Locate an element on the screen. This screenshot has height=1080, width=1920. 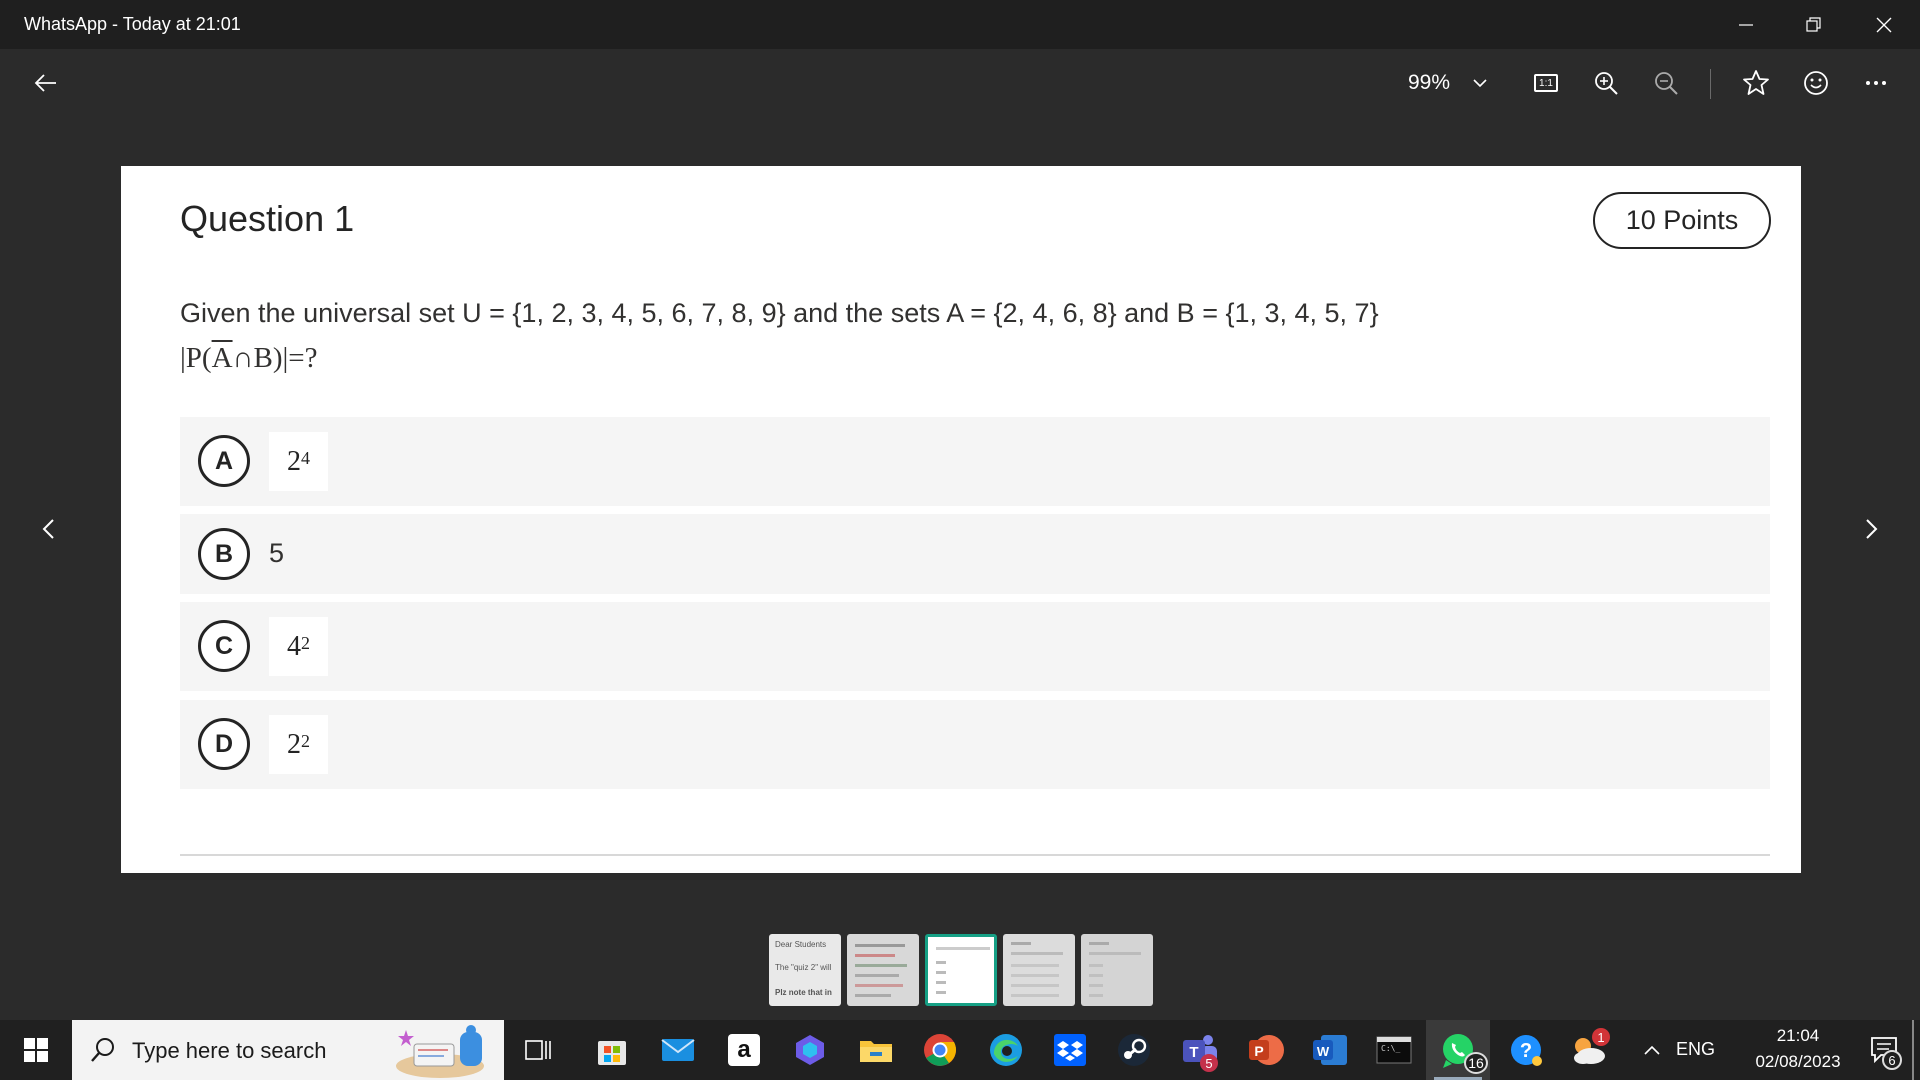
weather-button: 1 is located at coordinates (1590, 1050).